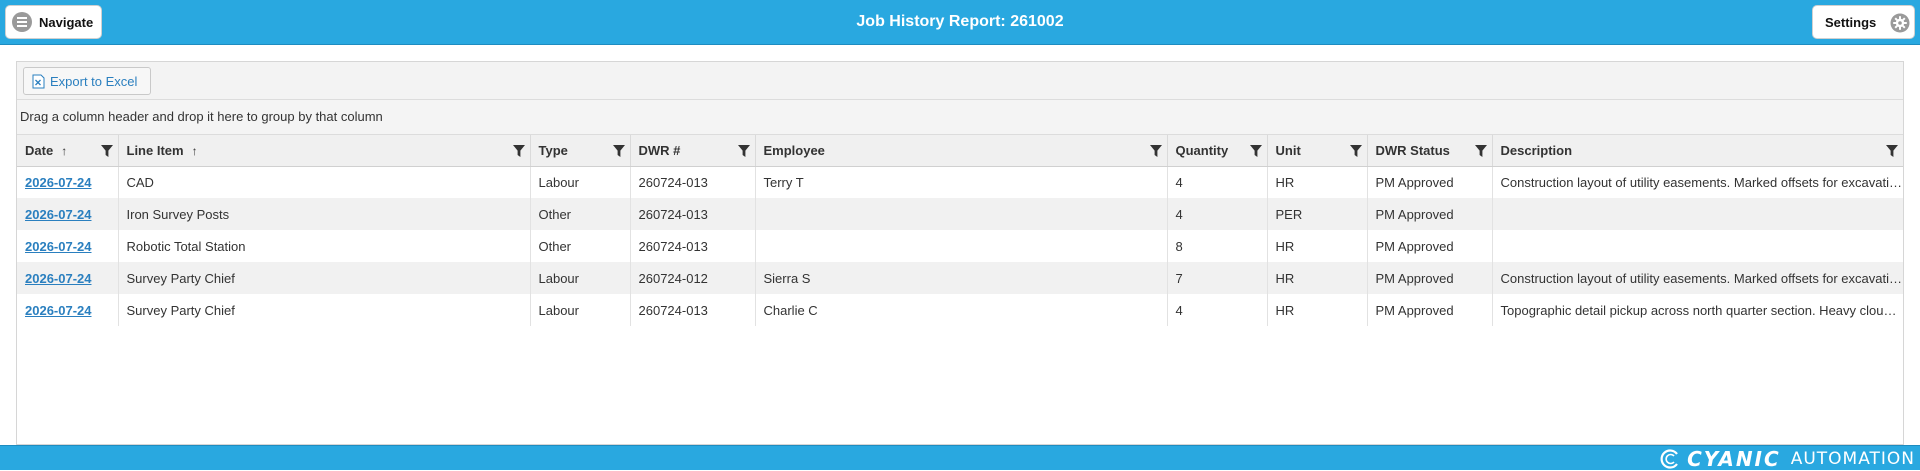 This screenshot has height=471, width=1920. I want to click on column-header-description: Description, so click(1697, 151).